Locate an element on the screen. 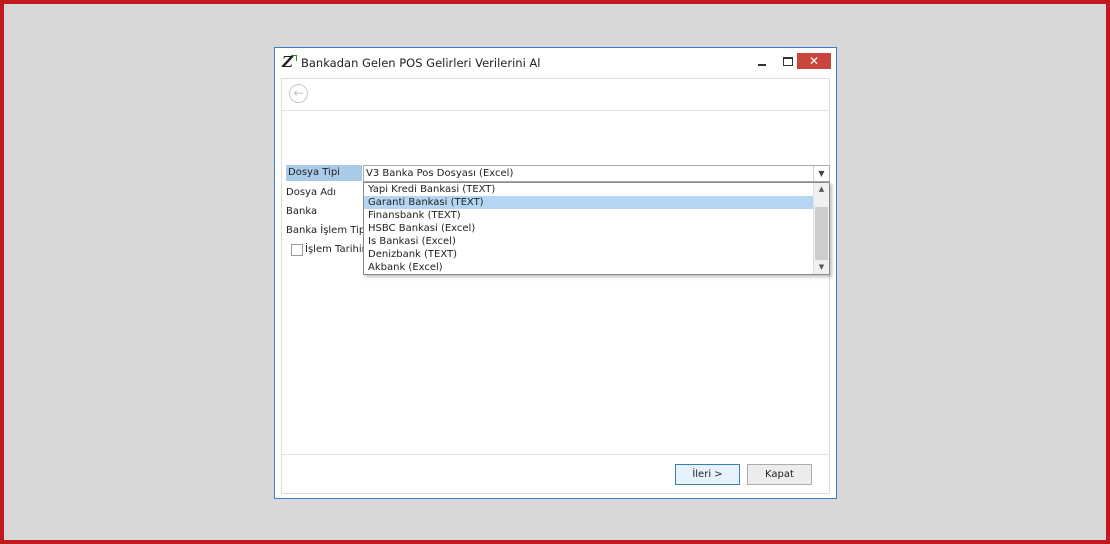 The height and width of the screenshot is (544, 1110). close-button: ✕ is located at coordinates (814, 61).